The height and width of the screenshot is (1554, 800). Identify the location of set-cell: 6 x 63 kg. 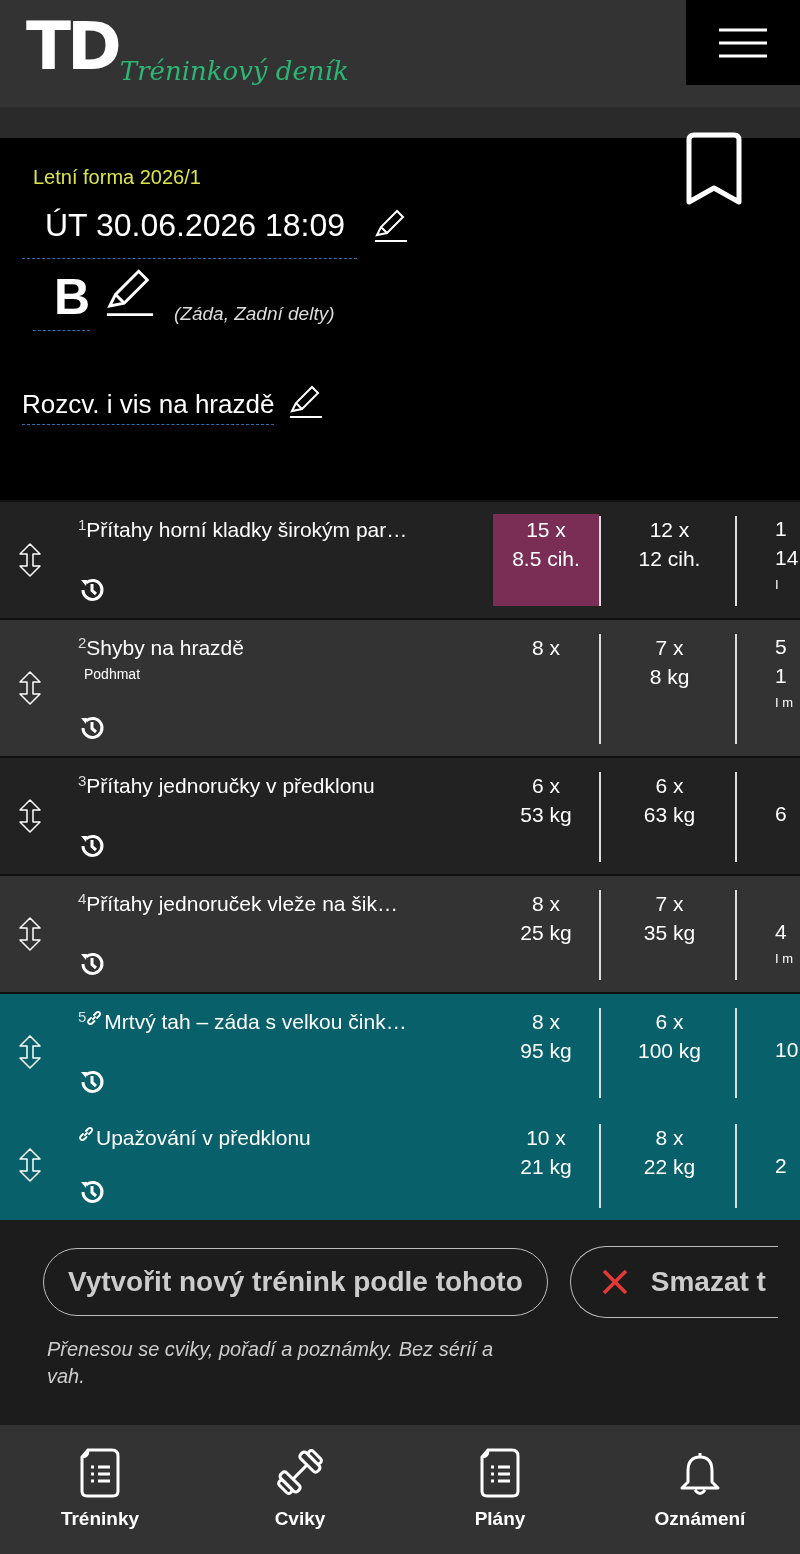
(669, 816).